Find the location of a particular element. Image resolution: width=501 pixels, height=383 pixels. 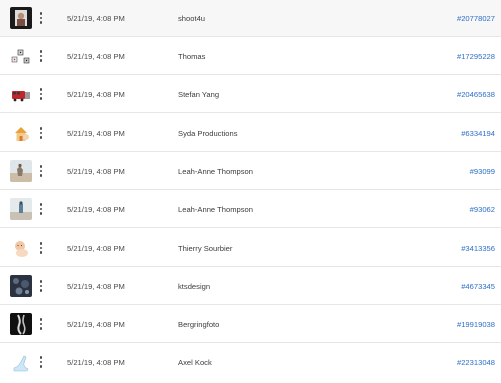

list-item: 5/21/19, 4:08 PM Thomas #17295228 is located at coordinates (250, 56).